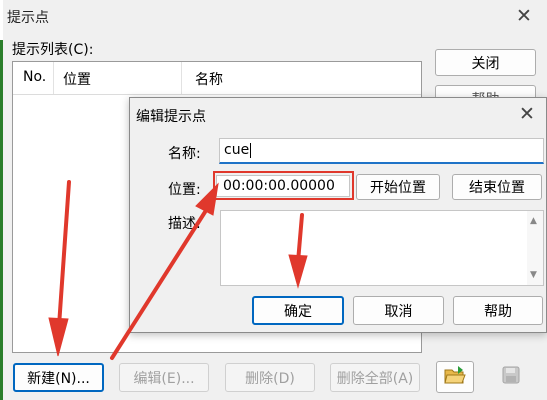 This screenshot has height=400, width=547. Describe the element at coordinates (34, 77) in the screenshot. I see `column-header-no: No.` at that location.